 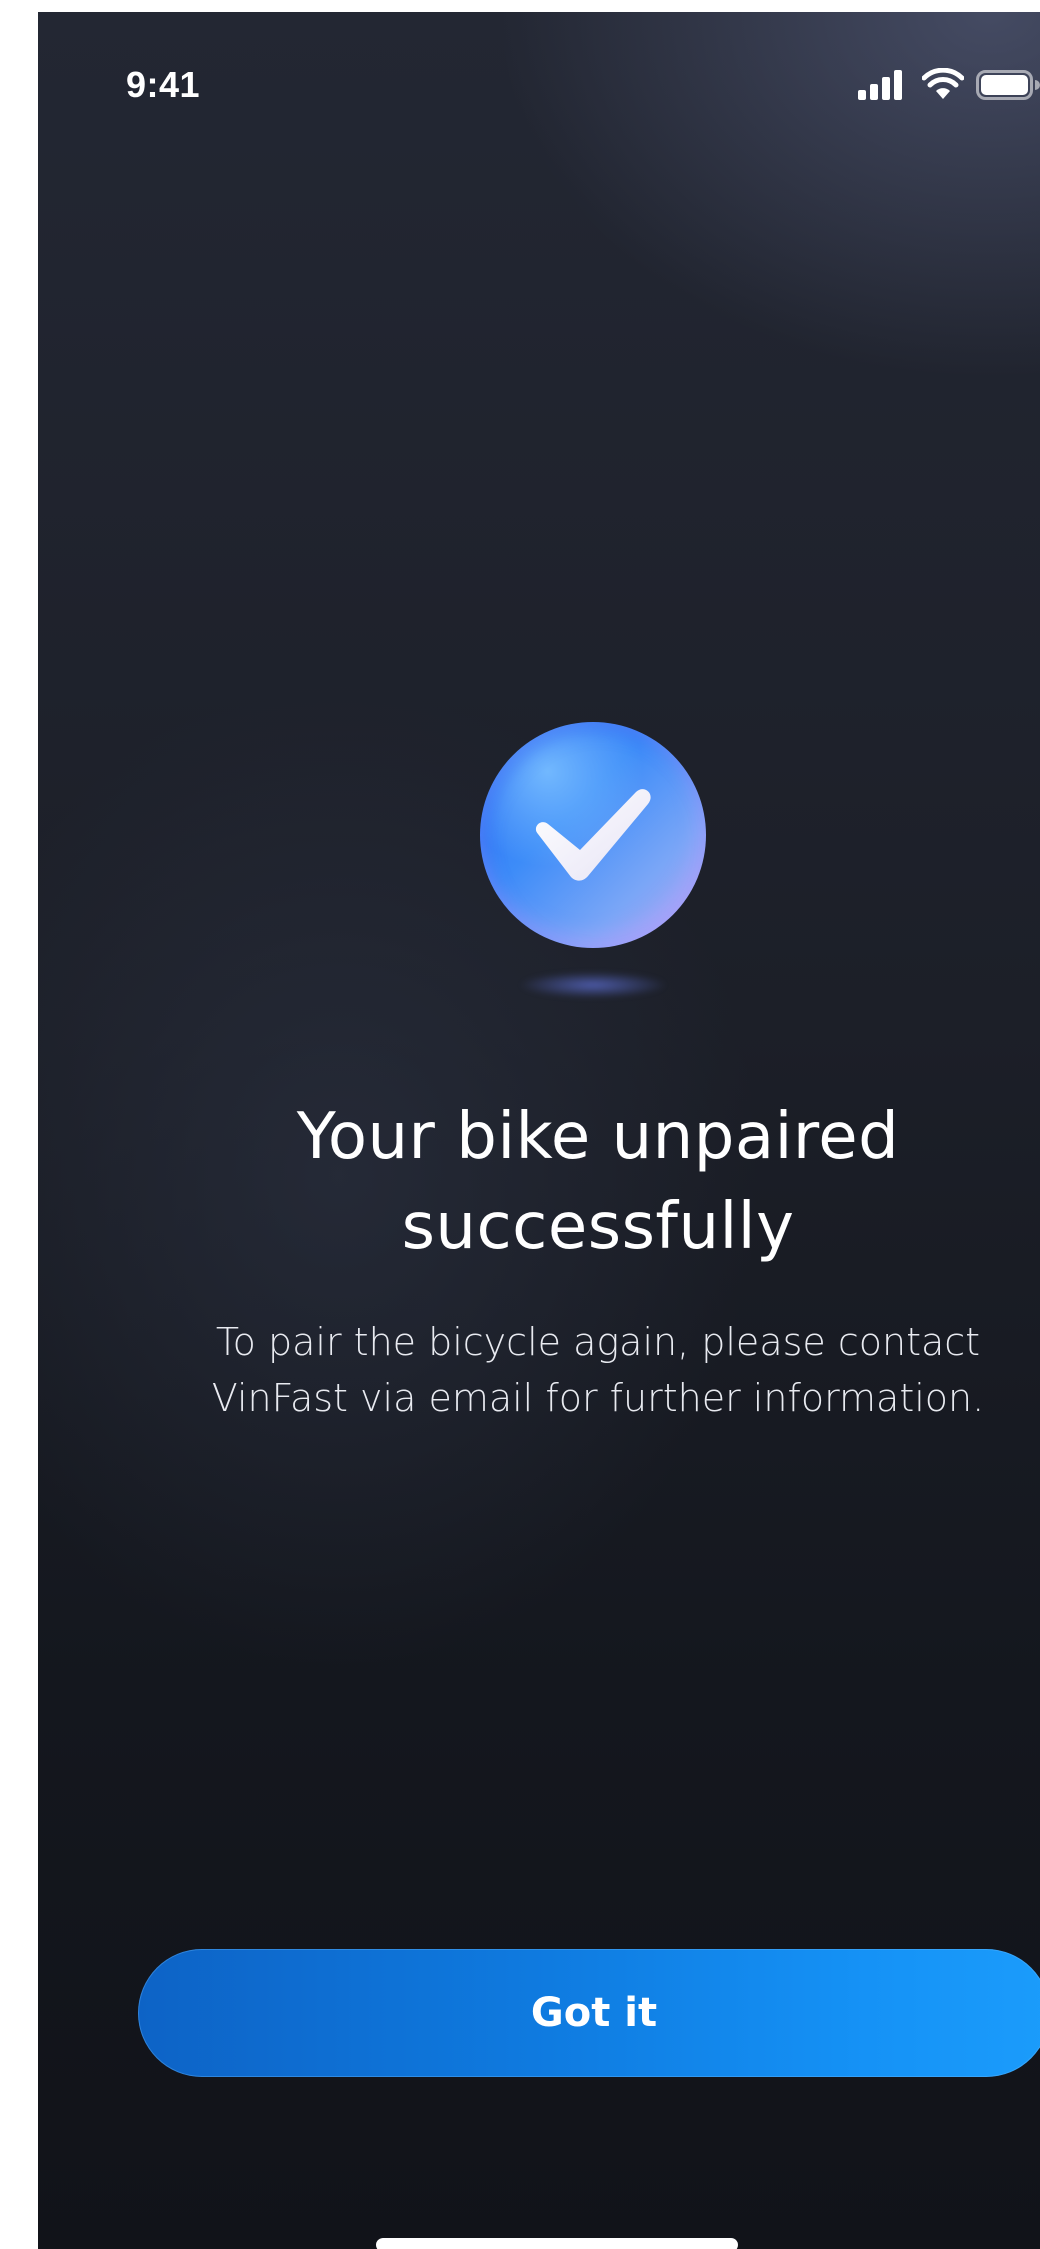 I want to click on signal-icon, so click(x=880, y=85).